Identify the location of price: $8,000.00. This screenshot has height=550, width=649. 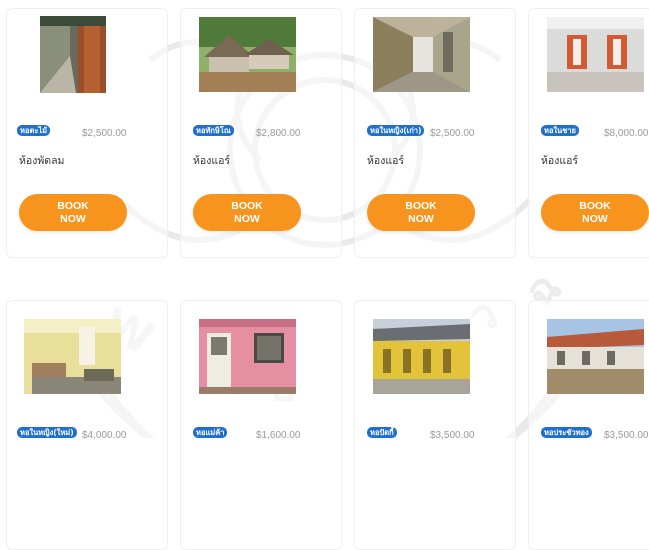
(626, 133).